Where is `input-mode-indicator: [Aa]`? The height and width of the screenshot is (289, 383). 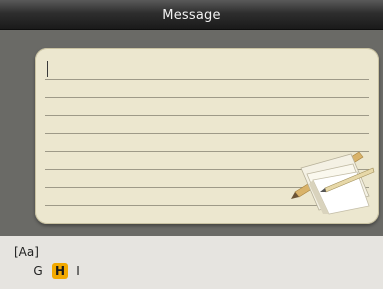 input-mode-indicator: [Aa] is located at coordinates (26, 252).